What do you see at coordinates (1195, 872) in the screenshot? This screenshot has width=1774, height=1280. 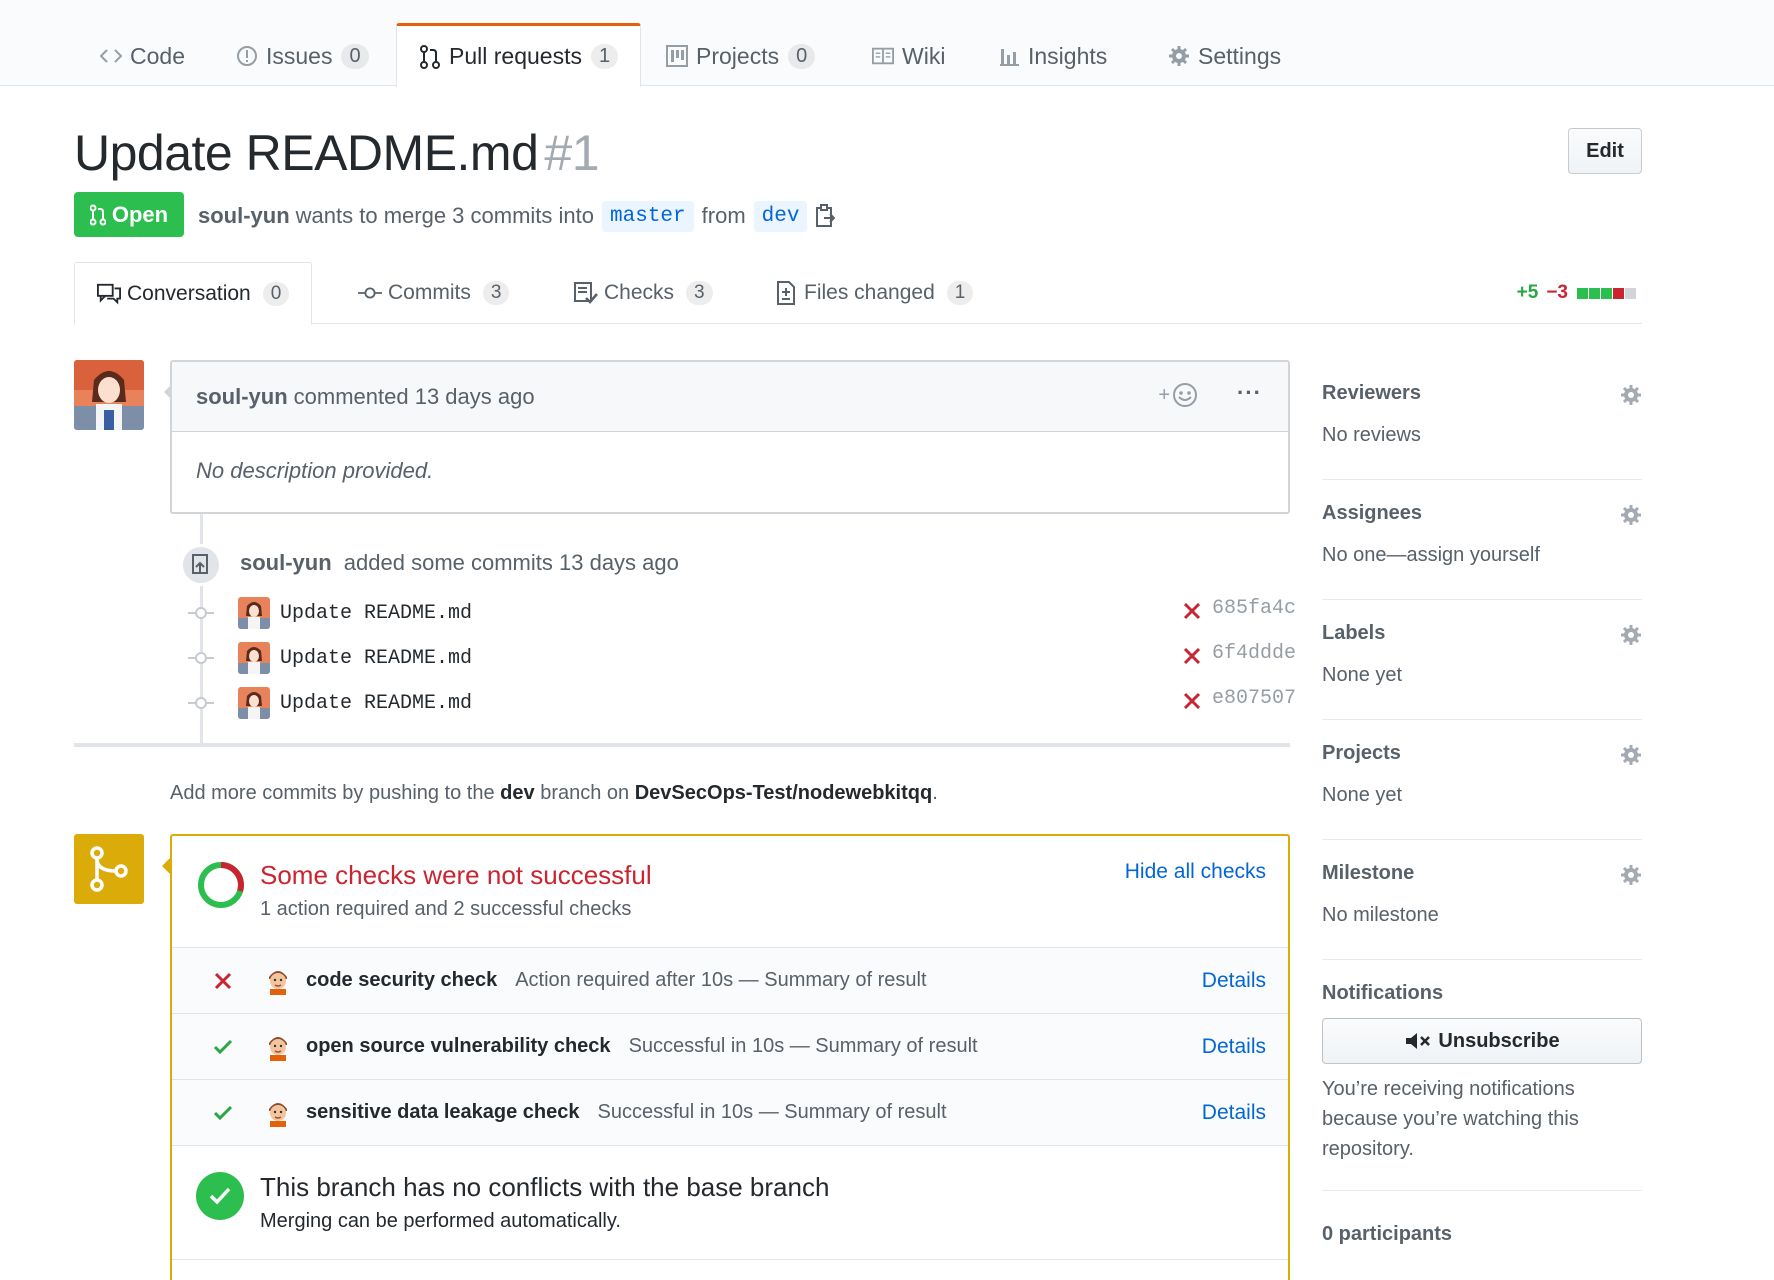 I see `hide-all-checks-link: Hide all checks` at bounding box center [1195, 872].